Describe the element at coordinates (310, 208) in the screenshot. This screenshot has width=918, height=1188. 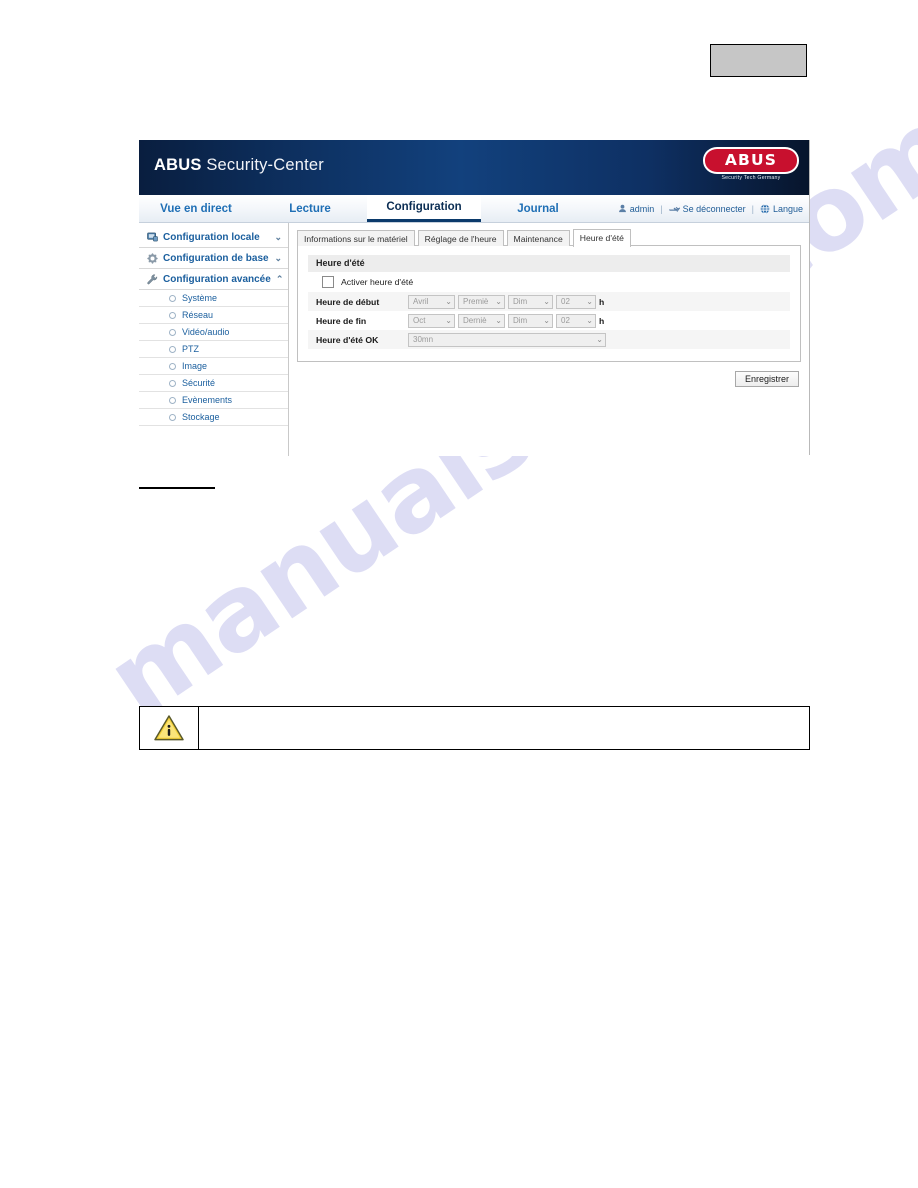
I see `nav-tab-playback: Lecture` at that location.